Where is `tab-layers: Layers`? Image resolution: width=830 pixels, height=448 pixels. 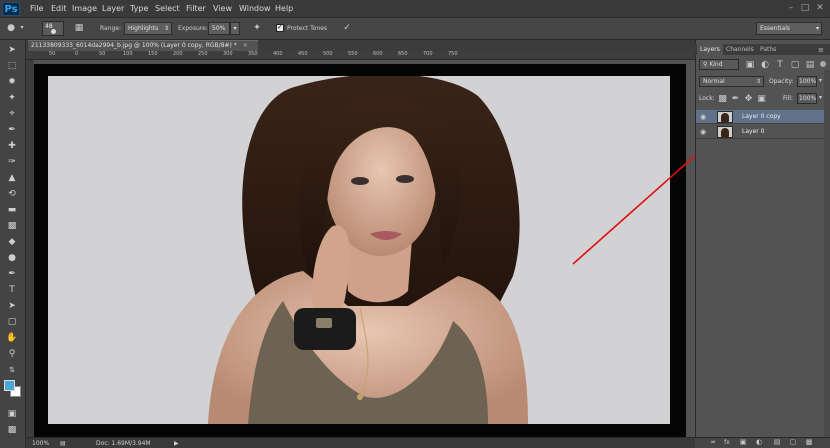
tab-layers: Layers is located at coordinates (710, 49).